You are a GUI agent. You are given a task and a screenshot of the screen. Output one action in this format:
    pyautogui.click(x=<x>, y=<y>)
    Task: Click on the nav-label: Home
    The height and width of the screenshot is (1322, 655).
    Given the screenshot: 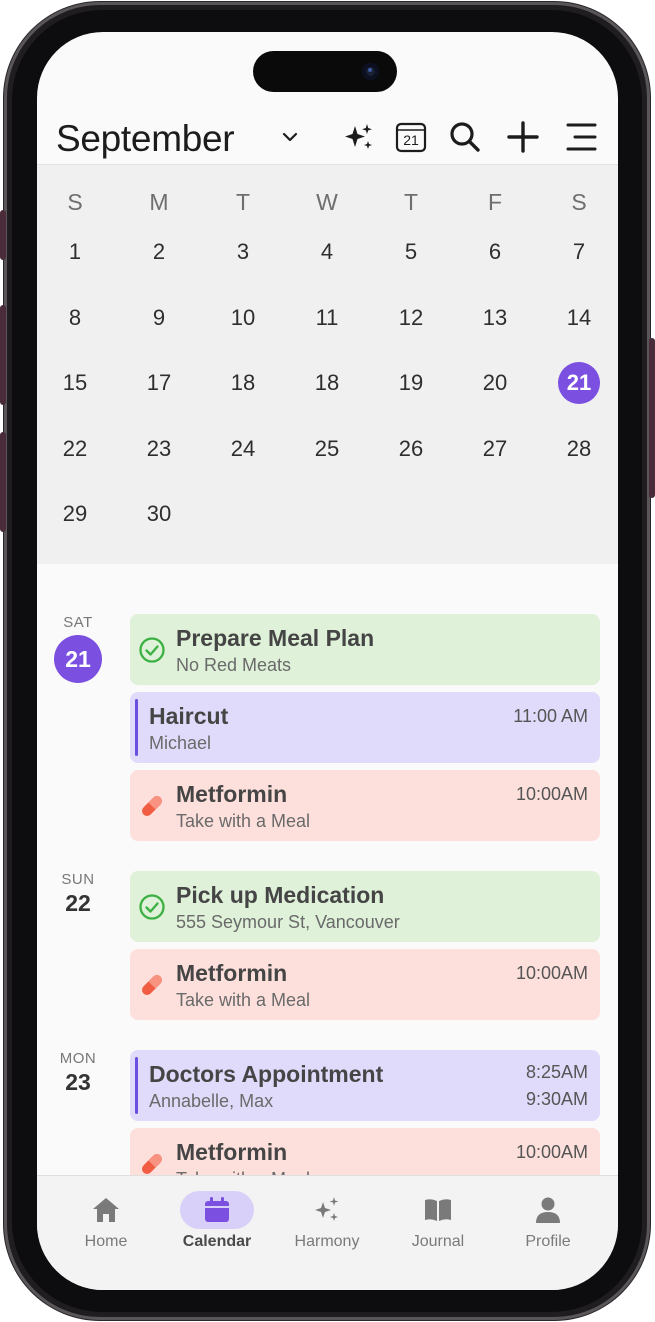 What is the action you would take?
    pyautogui.click(x=106, y=1241)
    